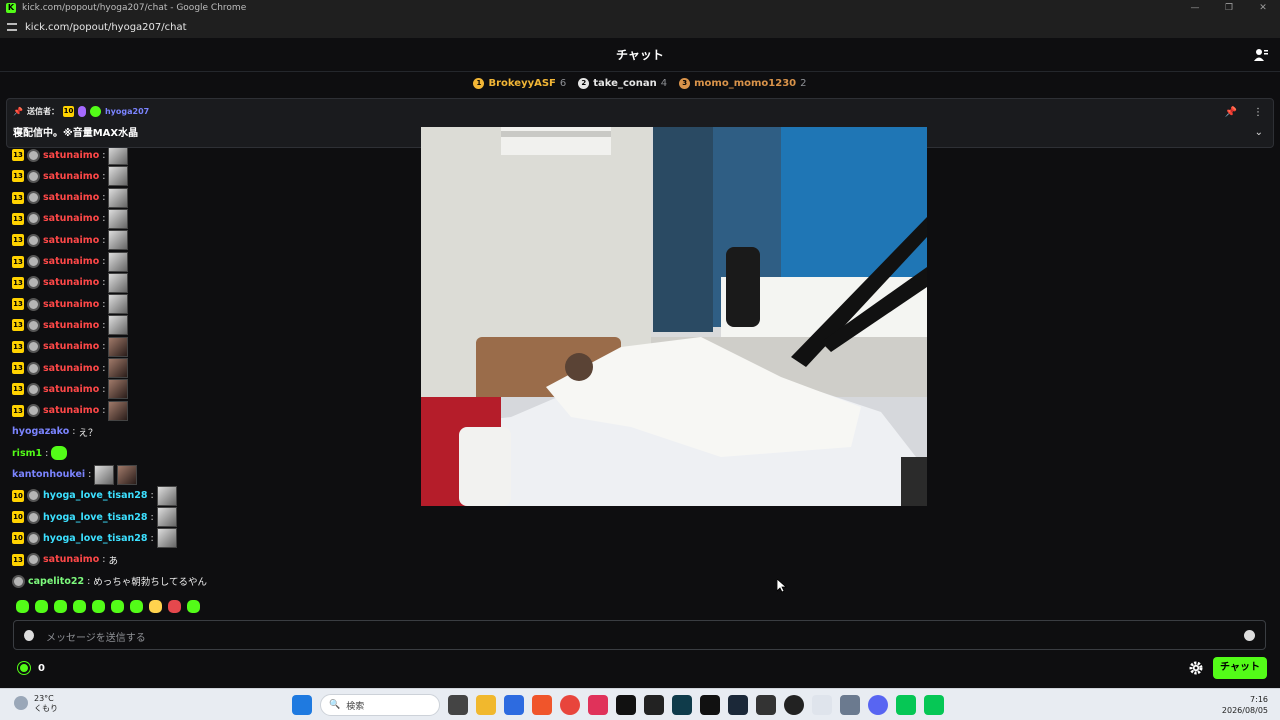 This screenshot has height=720, width=1280. I want to click on pinned-username: hyoga207, so click(127, 111).